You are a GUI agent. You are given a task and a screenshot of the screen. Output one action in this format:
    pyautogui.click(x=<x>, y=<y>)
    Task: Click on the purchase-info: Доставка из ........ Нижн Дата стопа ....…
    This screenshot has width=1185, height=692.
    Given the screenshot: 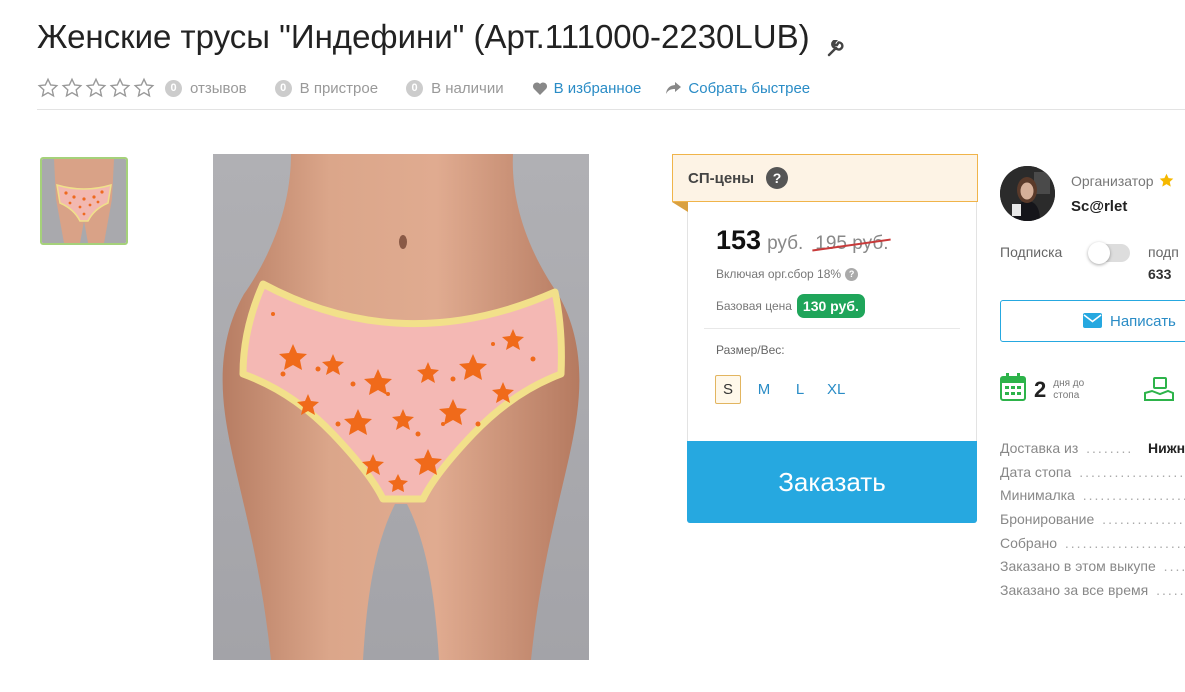 What is the action you would take?
    pyautogui.click(x=1092, y=523)
    